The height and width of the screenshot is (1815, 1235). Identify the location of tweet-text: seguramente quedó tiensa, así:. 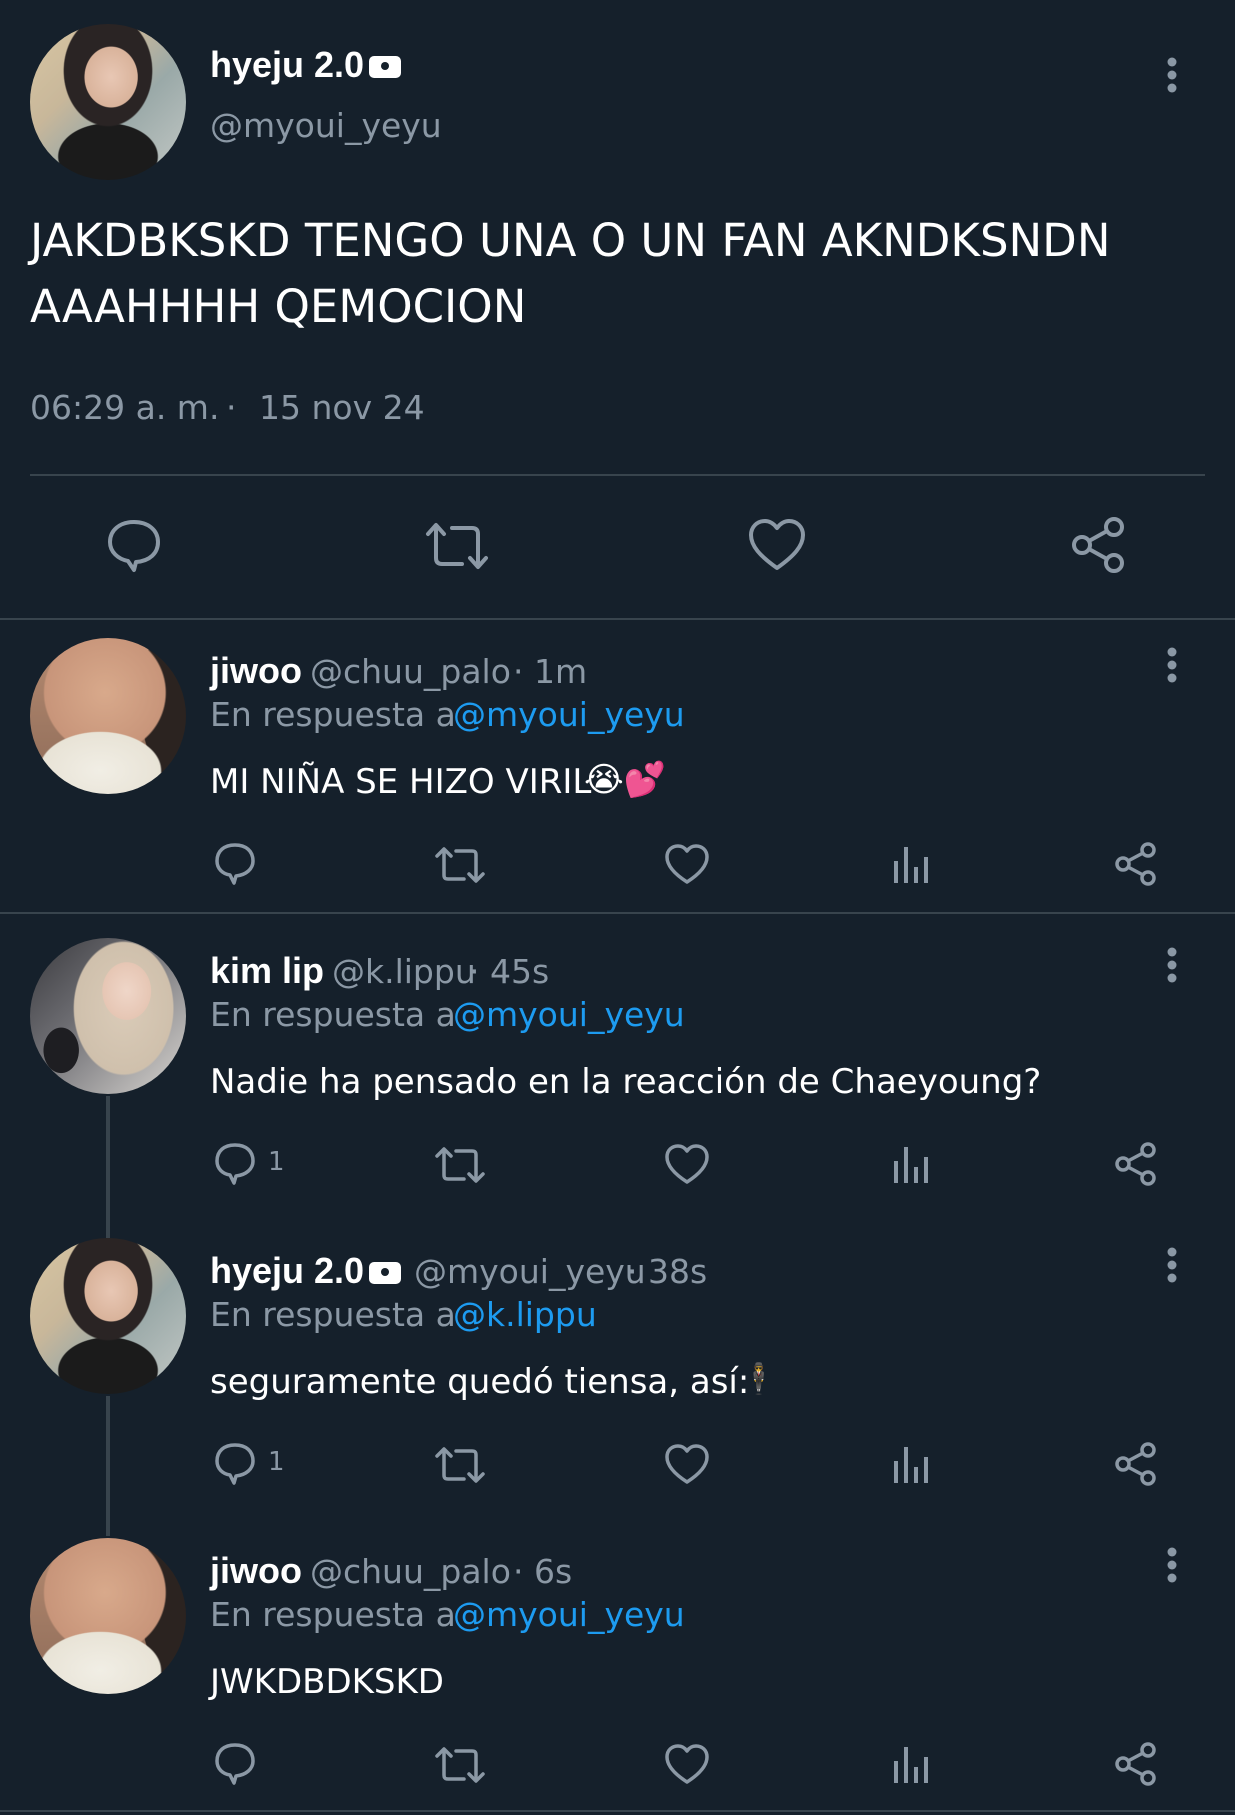
(480, 1382).